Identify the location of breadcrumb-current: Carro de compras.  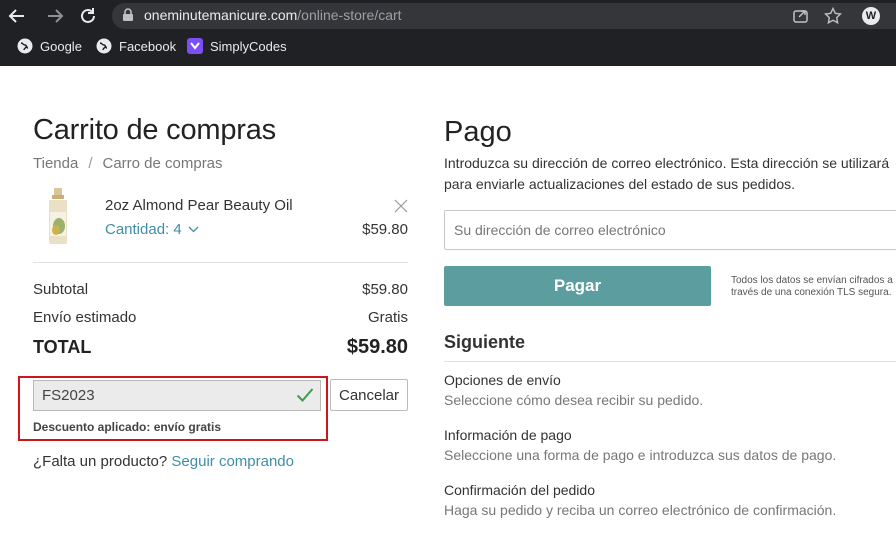
(162, 163).